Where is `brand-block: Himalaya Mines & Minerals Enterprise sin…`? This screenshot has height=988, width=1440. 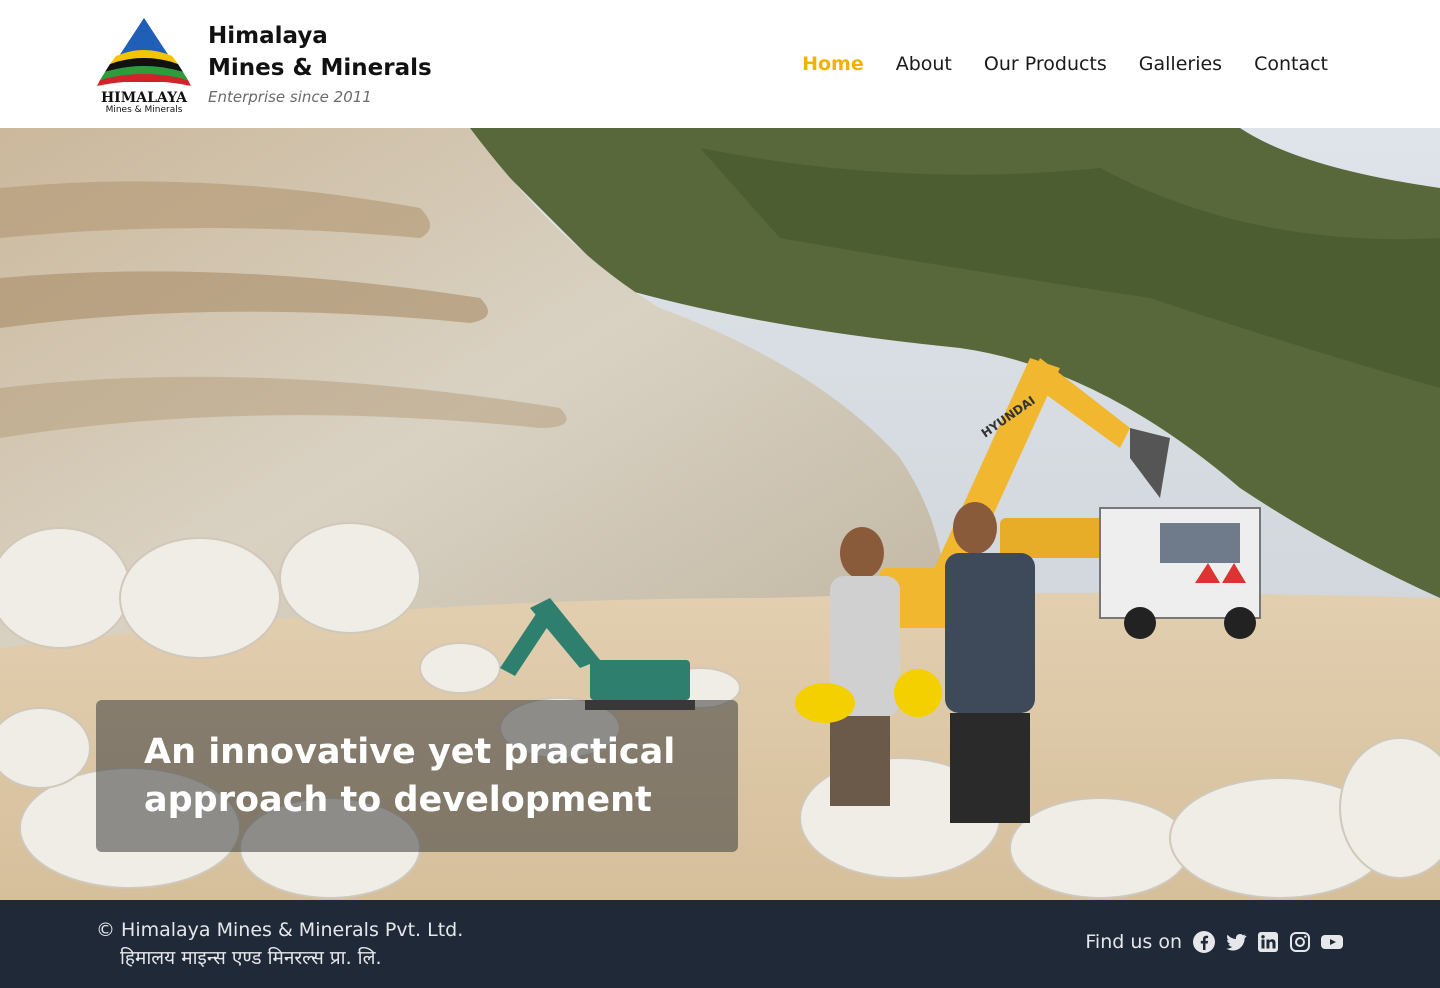 brand-block: Himalaya Mines & Minerals Enterprise sin… is located at coordinates (320, 63).